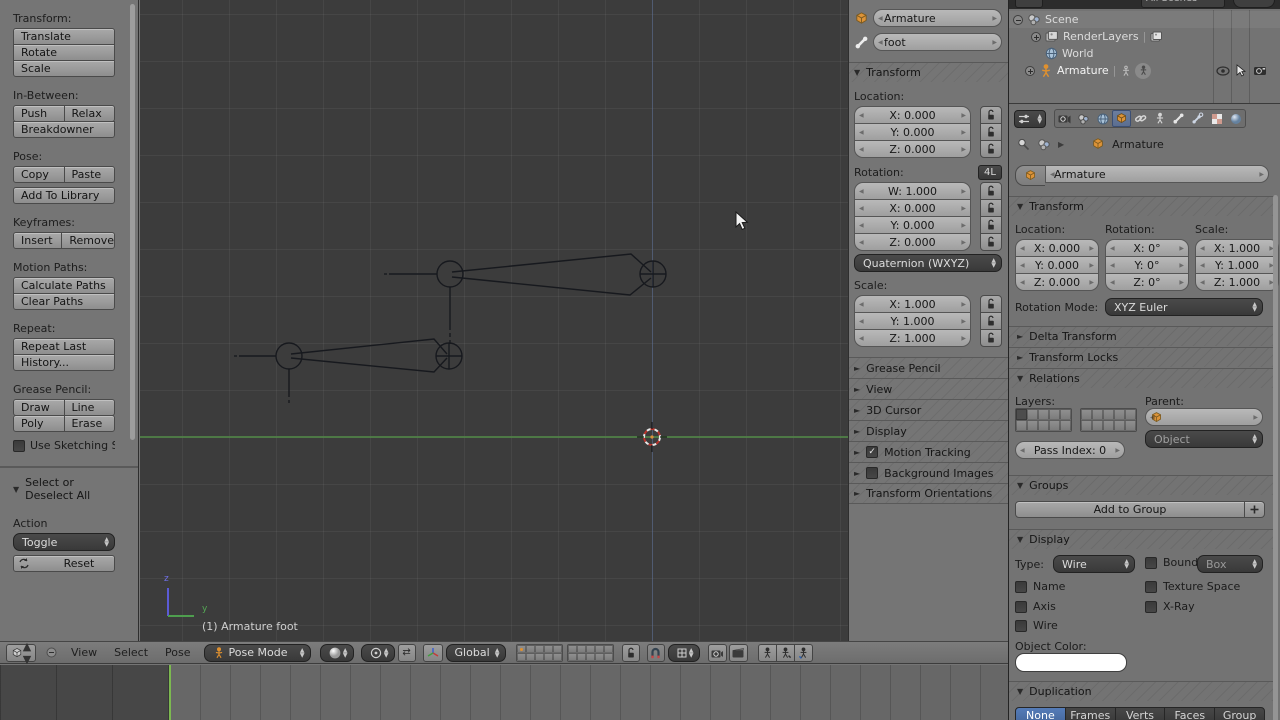 This screenshot has width=1280, height=720. I want to click on loc-x-field: X: 0.000, so click(912, 115).